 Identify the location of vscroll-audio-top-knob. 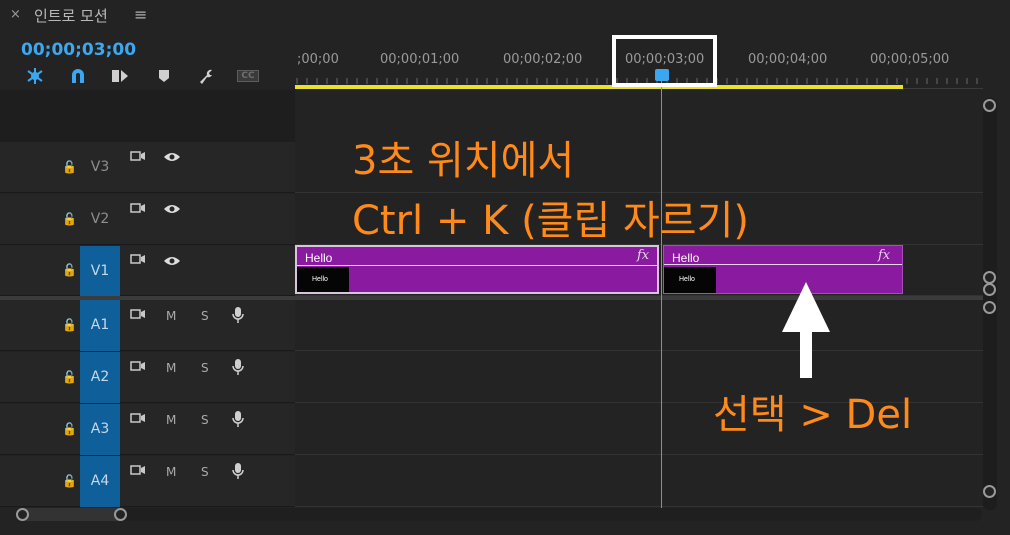
(989, 307).